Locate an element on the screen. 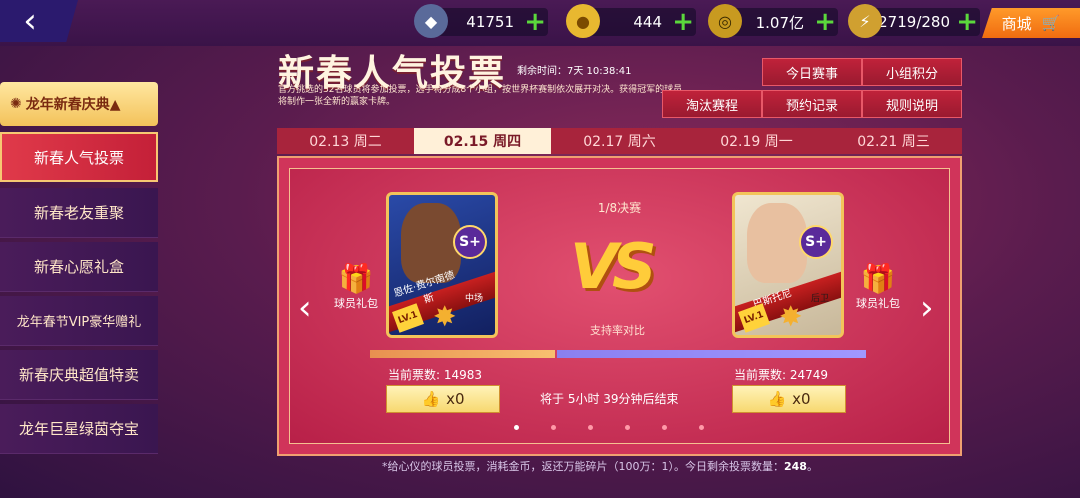  player-card-left: S+ 恩佐·费尔南德斯 中场 LV.1 ✸ is located at coordinates (442, 265).